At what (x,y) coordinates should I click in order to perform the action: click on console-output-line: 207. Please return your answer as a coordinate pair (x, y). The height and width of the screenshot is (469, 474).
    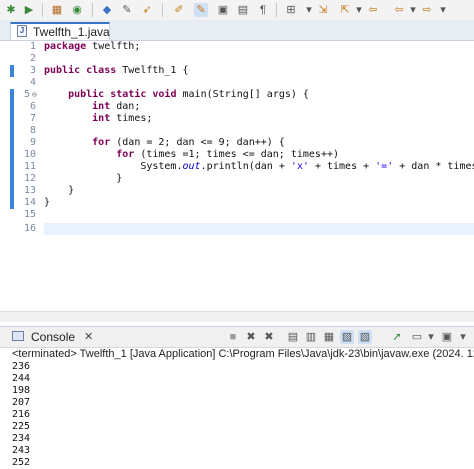
    Looking at the image, I should click on (21, 402).